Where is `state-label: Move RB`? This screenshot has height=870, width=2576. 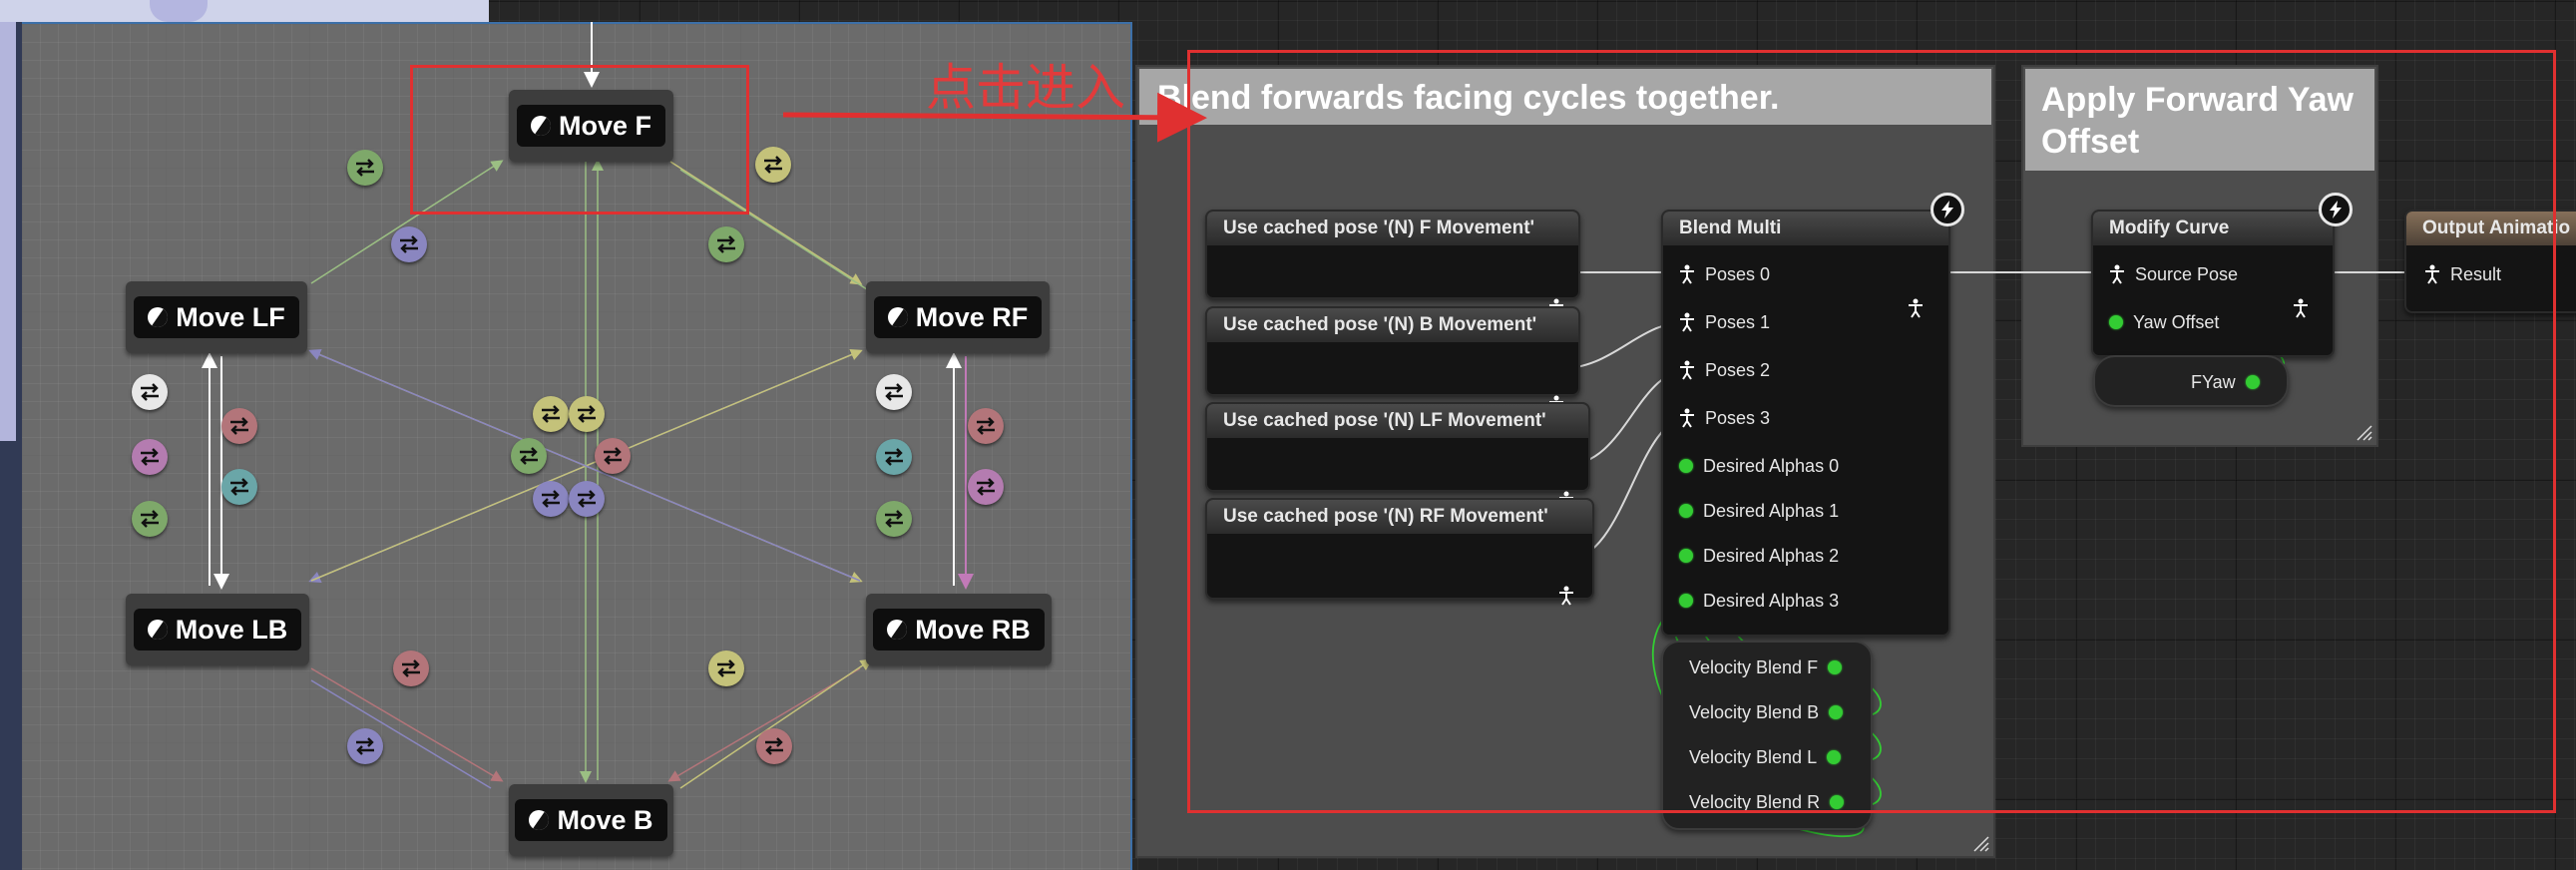
state-label: Move RB is located at coordinates (973, 629).